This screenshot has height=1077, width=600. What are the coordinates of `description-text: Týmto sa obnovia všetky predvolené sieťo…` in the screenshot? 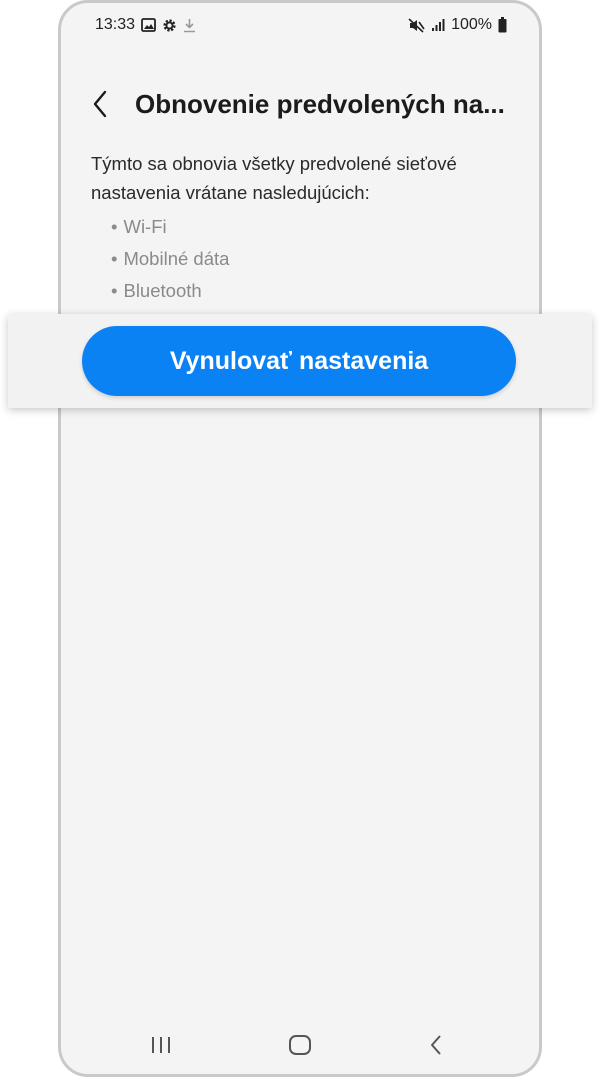 It's located at (274, 178).